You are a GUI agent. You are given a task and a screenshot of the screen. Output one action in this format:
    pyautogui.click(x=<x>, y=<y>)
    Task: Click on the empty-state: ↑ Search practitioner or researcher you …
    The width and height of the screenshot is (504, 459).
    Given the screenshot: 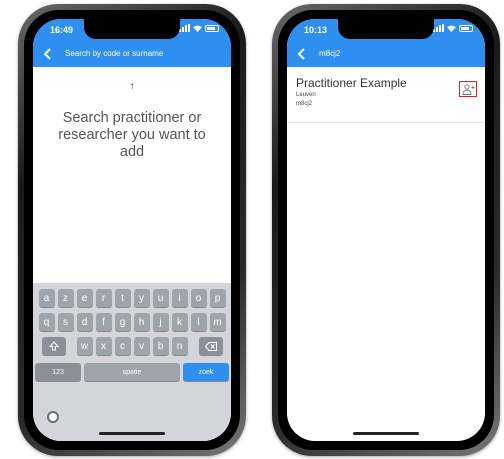 What is the action you would take?
    pyautogui.click(x=132, y=121)
    